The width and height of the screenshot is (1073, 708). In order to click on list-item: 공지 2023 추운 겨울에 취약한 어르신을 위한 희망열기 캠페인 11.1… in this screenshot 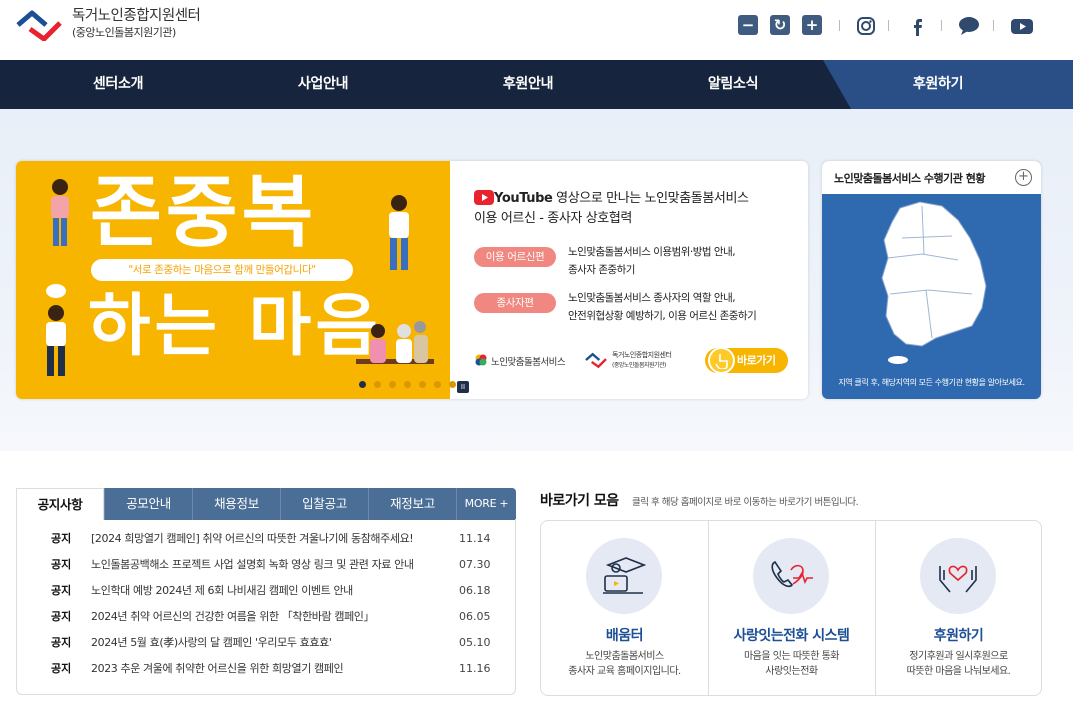, I will do `click(267, 669)`.